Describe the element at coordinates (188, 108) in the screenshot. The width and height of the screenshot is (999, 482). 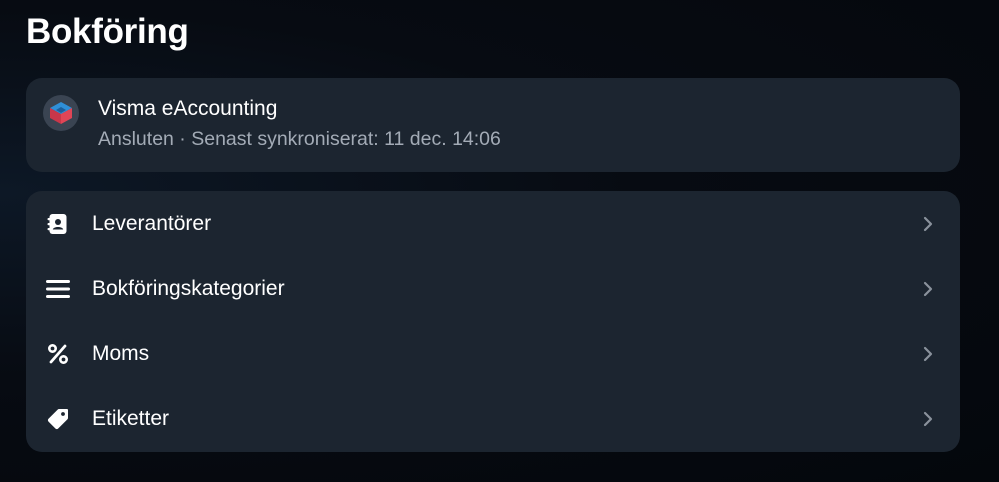
I see `integration-name: Visma eAccounting` at that location.